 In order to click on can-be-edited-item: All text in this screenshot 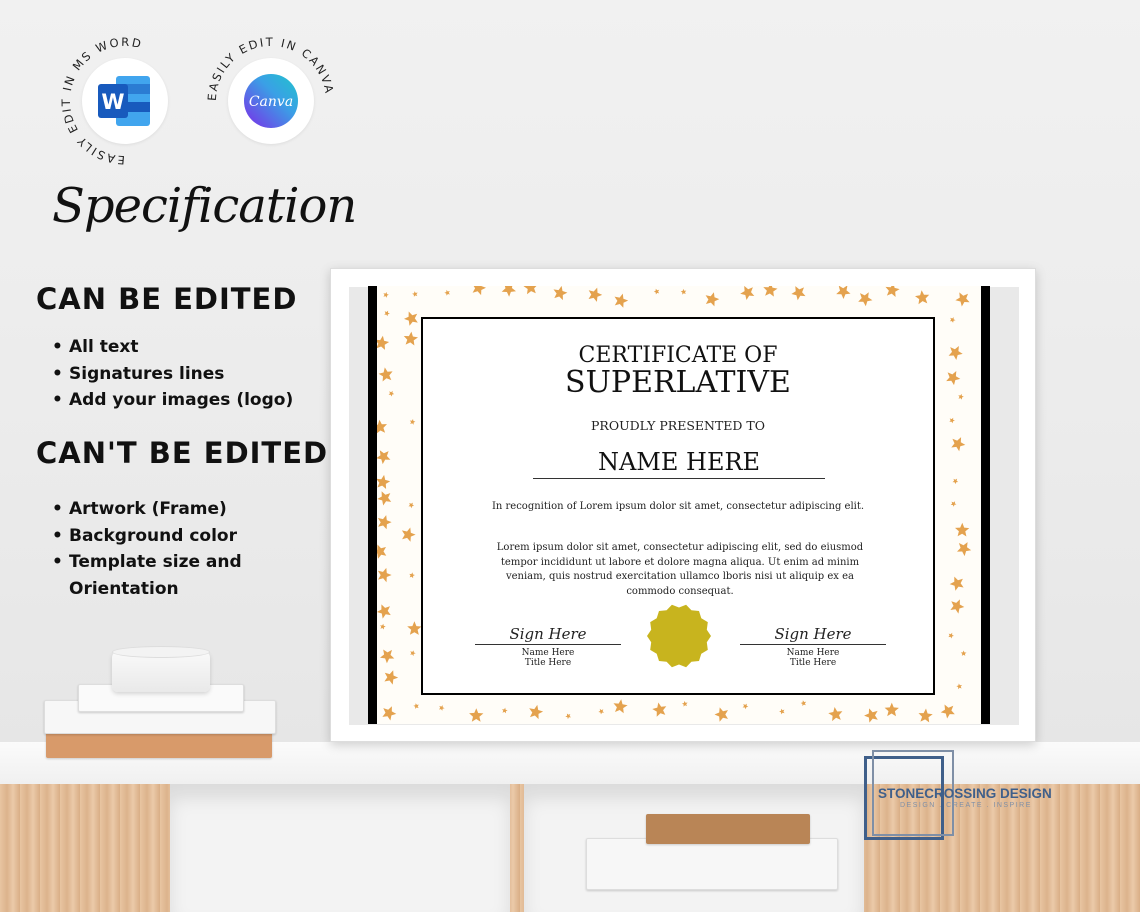, I will do `click(172, 347)`.